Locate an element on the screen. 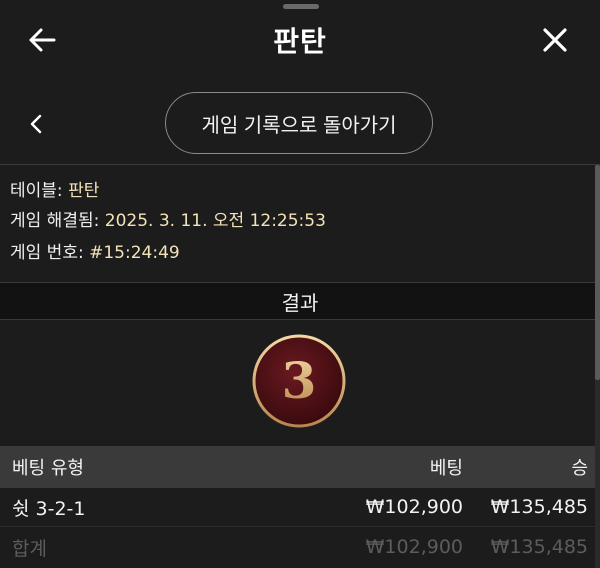 Image resolution: width=600 pixels, height=568 pixels. table-row: 쉿 3-2-1 ₩102,900 ₩135,485 is located at coordinates (300, 507).